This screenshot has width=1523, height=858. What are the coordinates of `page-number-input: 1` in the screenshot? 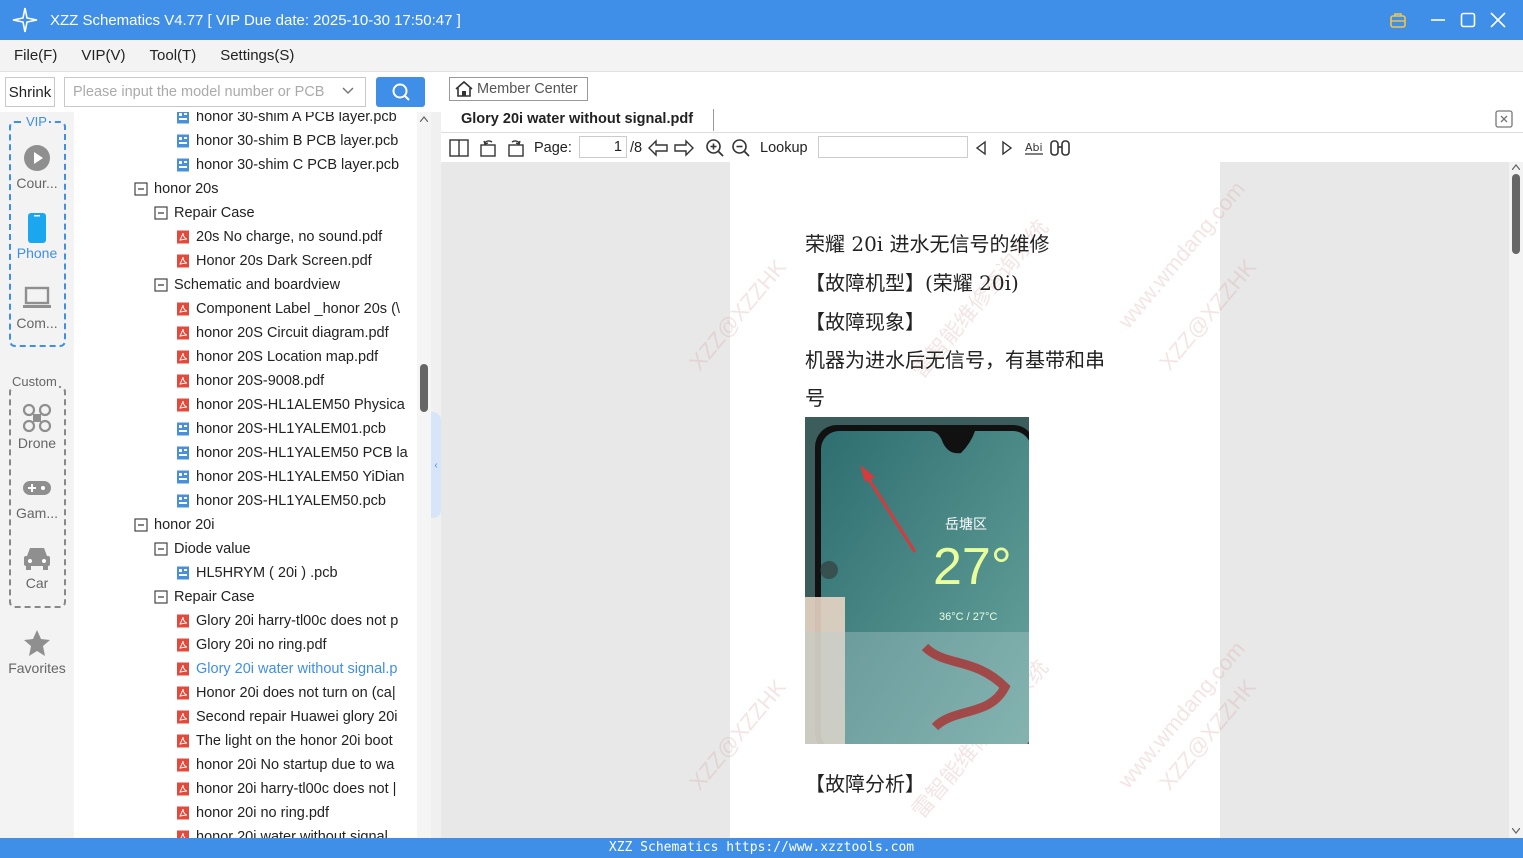 It's located at (603, 147).